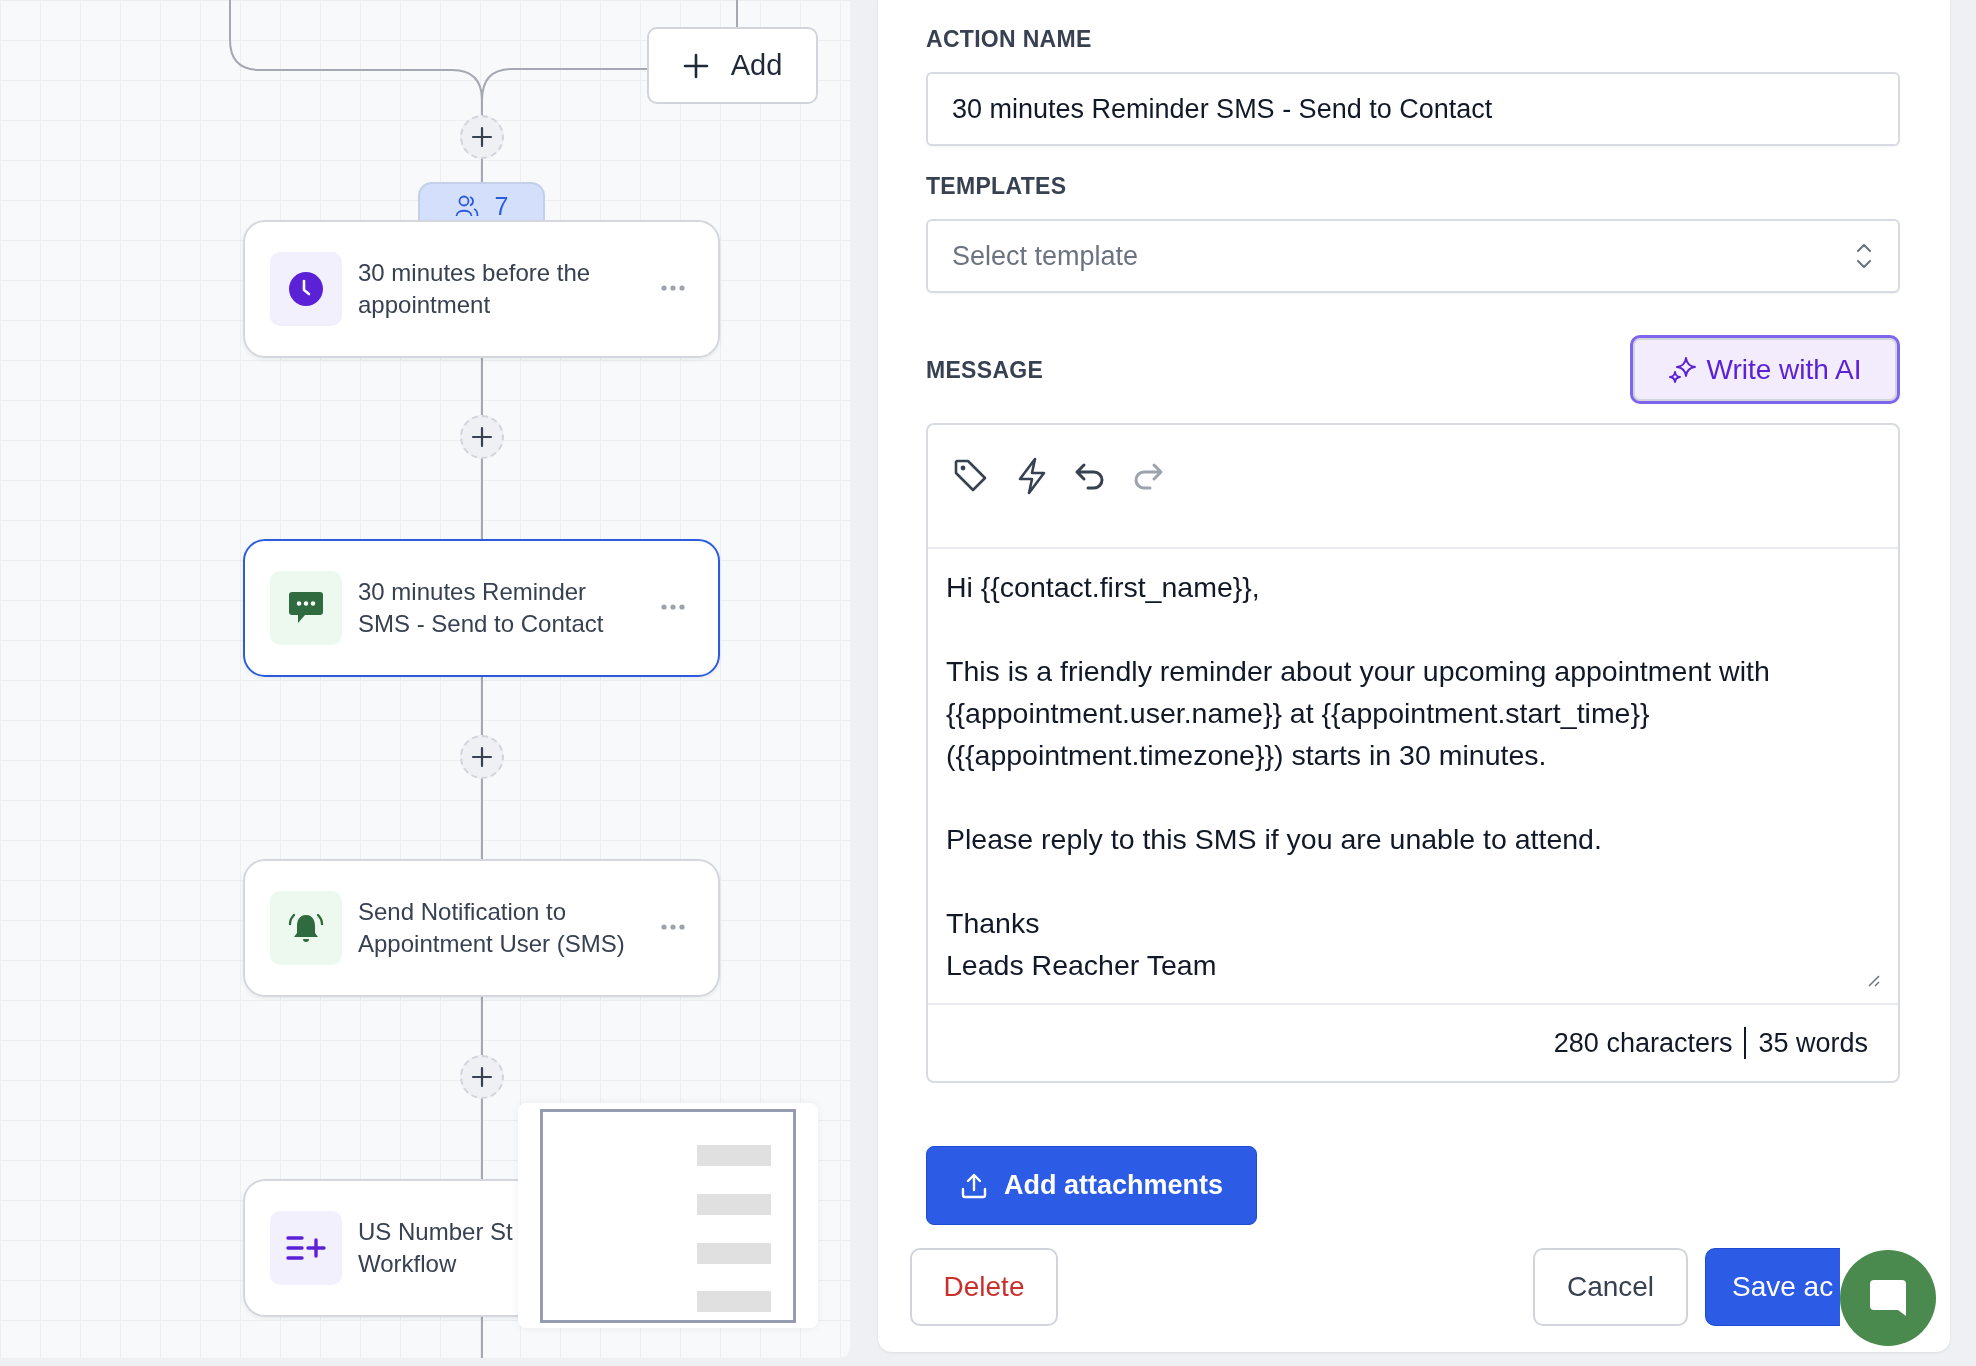 This screenshot has width=1976, height=1366. Describe the element at coordinates (492, 928) in the screenshot. I see `step-title: Send Notification to Appointment User (SMS)` at that location.